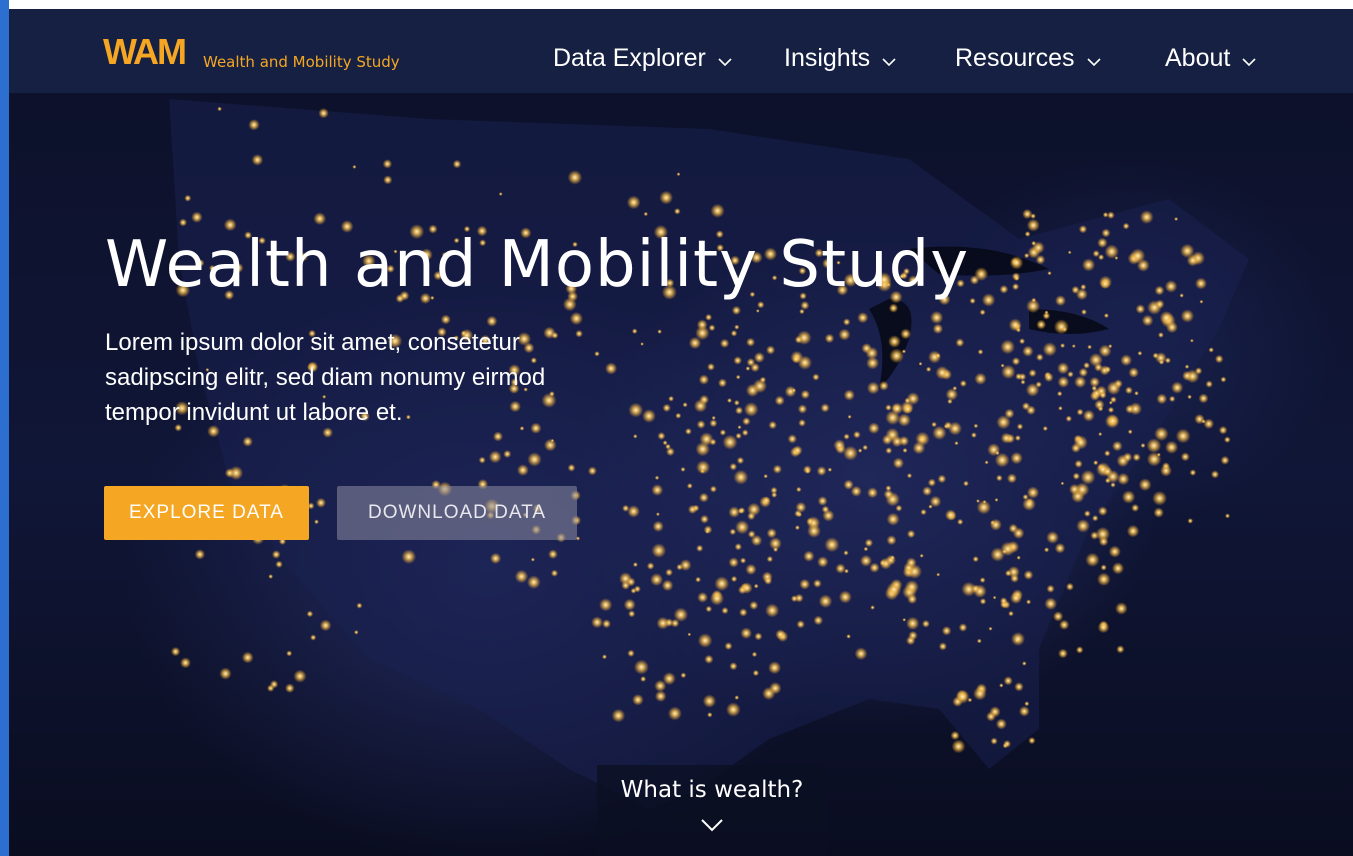  I want to click on nav-item-insights: Insights, so click(840, 59).